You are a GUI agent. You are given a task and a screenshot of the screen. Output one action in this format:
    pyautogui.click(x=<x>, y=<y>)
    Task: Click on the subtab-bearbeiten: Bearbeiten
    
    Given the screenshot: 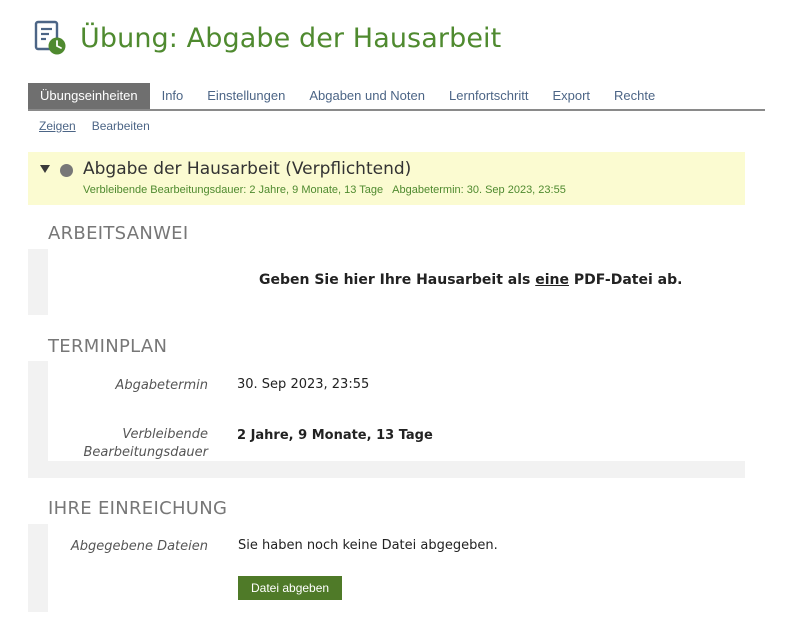 What is the action you would take?
    pyautogui.click(x=121, y=126)
    